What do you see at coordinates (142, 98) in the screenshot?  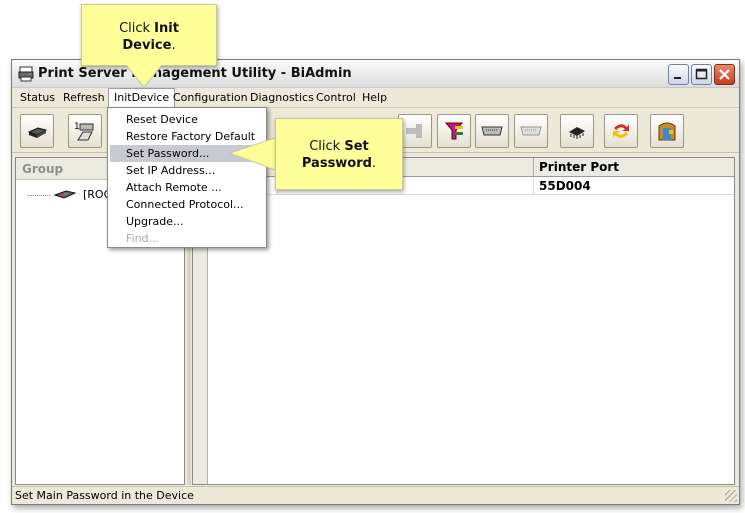 I see `menu-initdevice: InitDevice` at bounding box center [142, 98].